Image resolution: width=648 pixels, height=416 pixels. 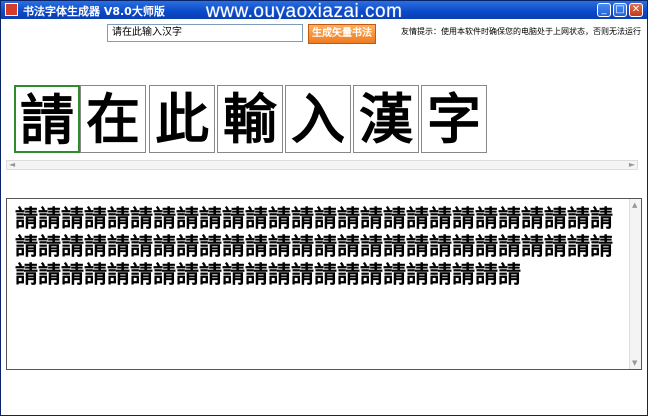 I want to click on maximize-button: □, so click(x=620, y=10).